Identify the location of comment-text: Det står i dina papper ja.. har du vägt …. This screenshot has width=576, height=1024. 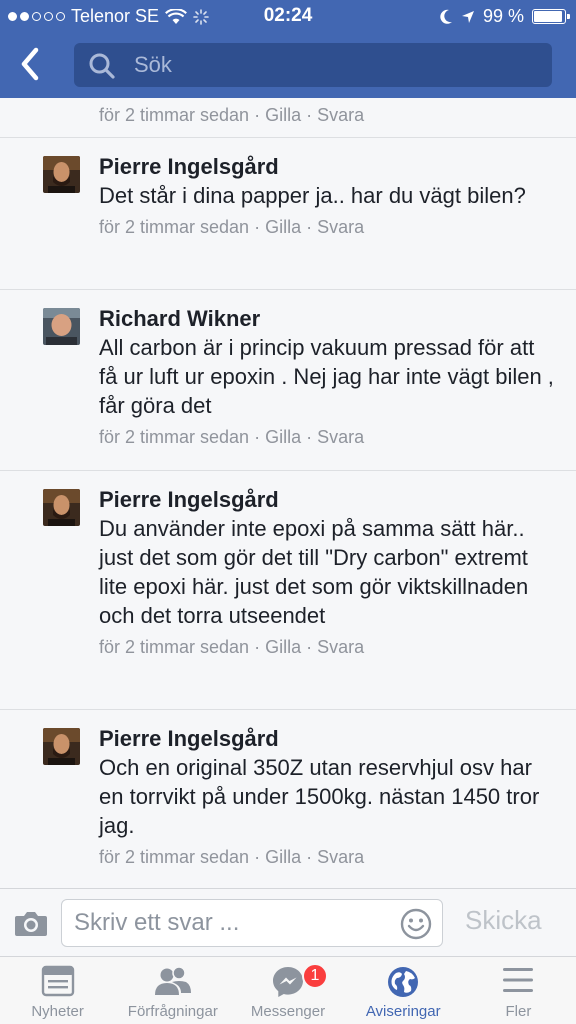
(312, 195).